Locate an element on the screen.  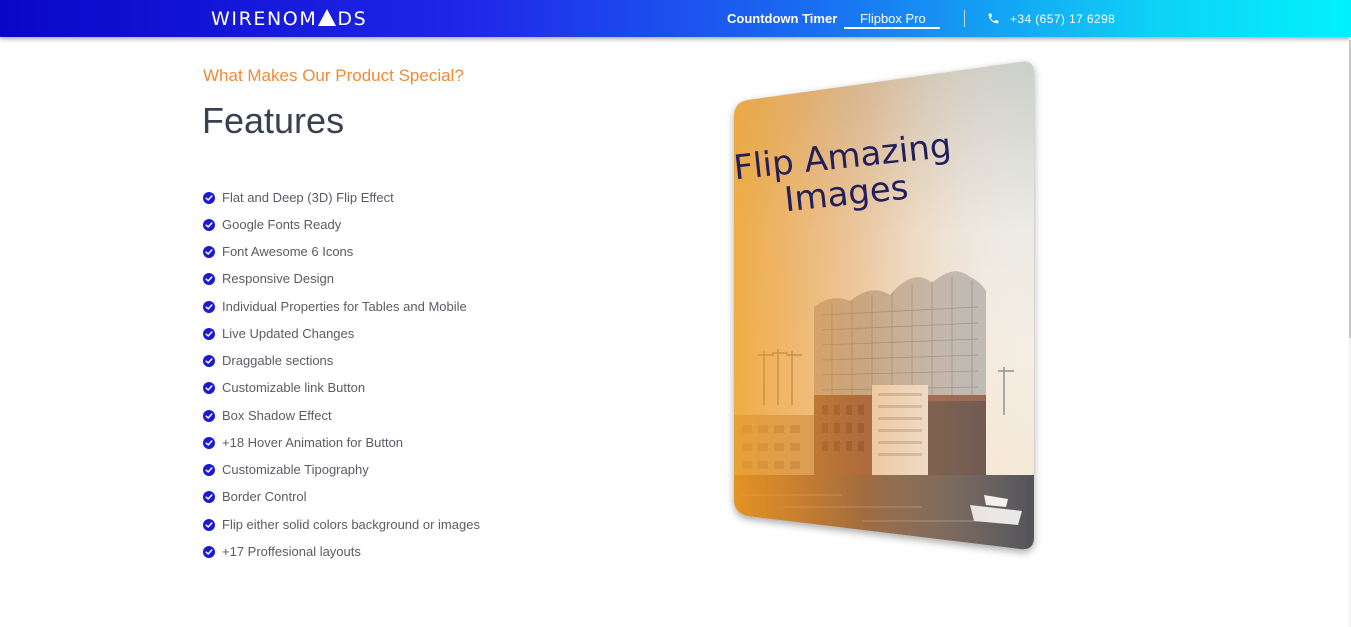
feature-item: Customizable Tipography is located at coordinates (341, 470).